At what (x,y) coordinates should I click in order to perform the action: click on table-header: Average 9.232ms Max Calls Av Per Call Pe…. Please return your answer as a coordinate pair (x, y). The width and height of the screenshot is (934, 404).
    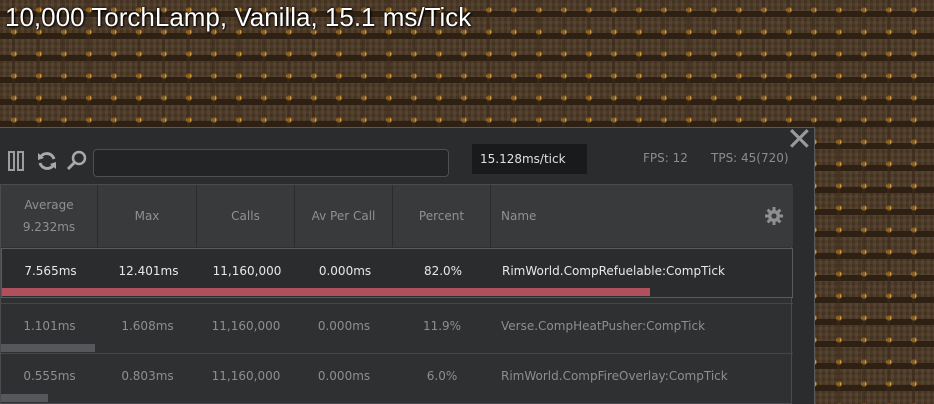
    Looking at the image, I should click on (397, 216).